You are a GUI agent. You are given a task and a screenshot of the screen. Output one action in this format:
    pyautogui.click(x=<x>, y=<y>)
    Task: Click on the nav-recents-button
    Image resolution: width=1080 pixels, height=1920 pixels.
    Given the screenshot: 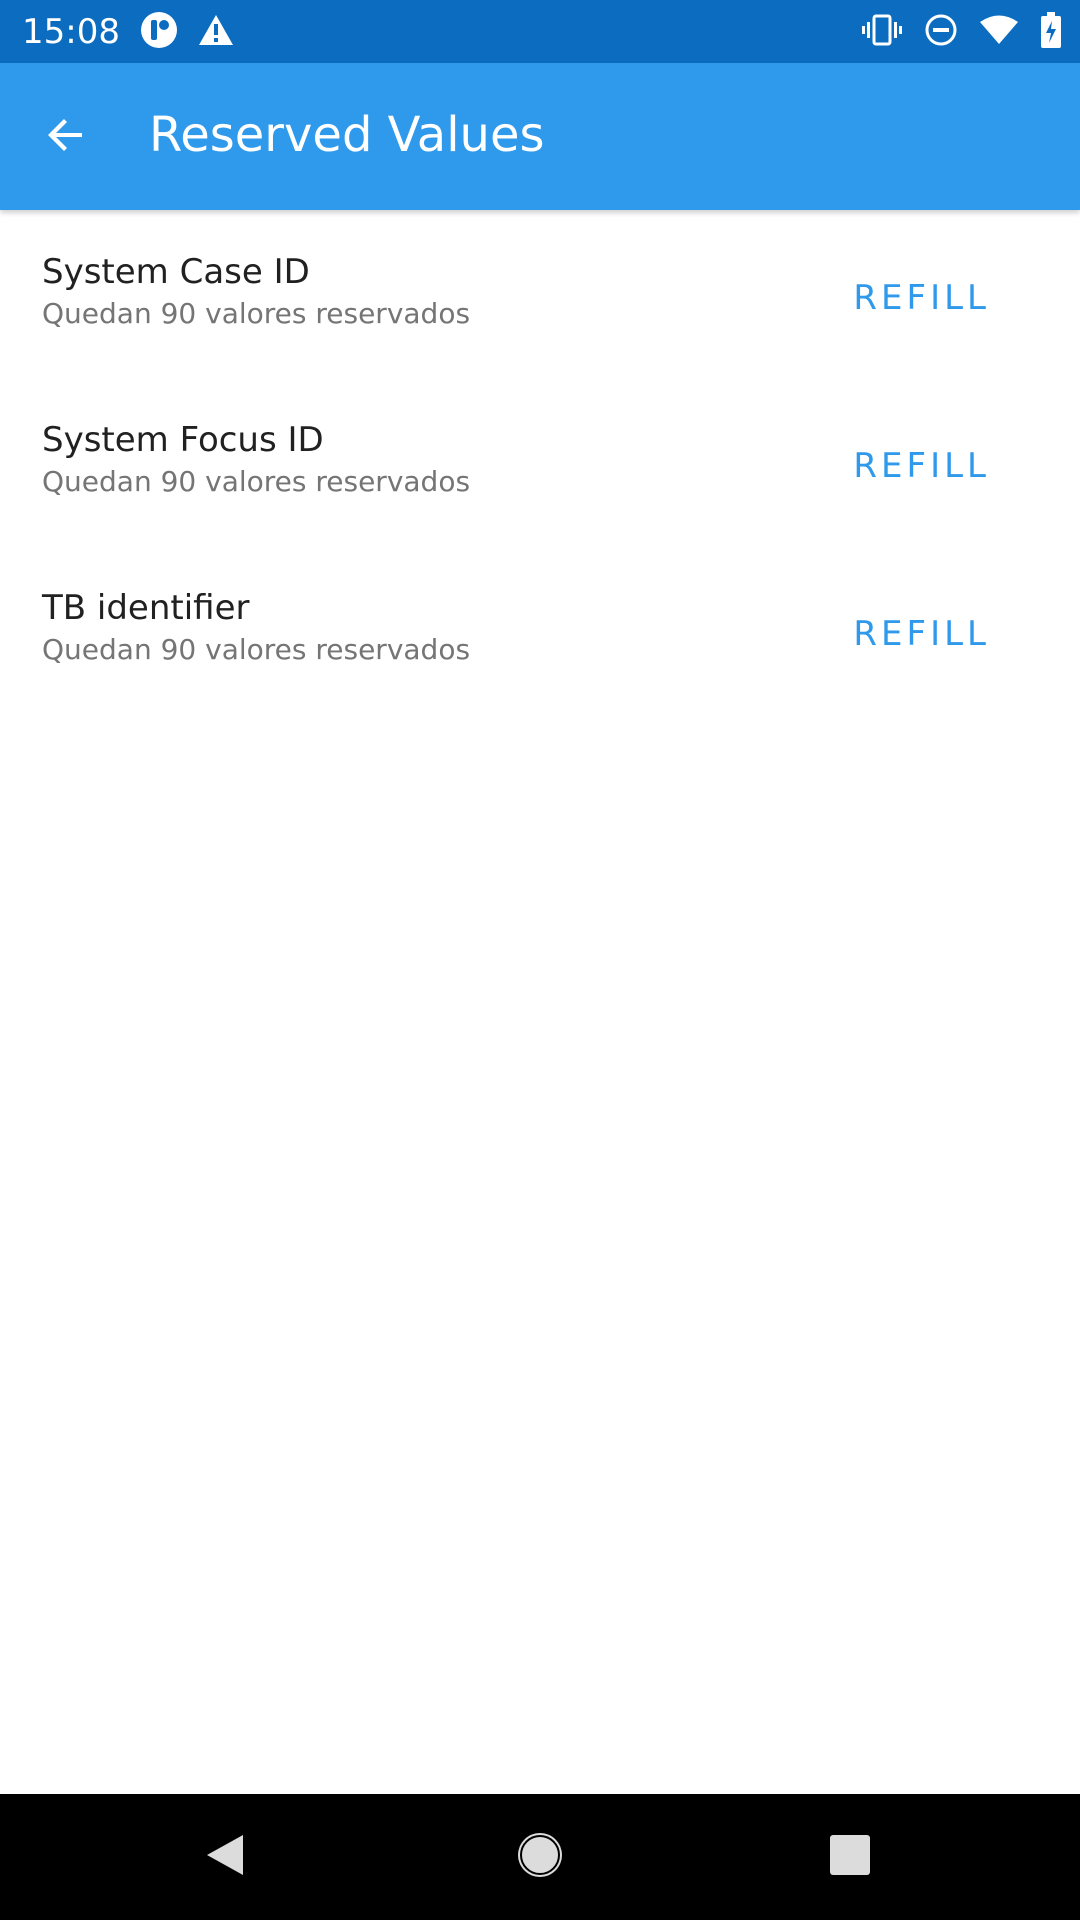 What is the action you would take?
    pyautogui.click(x=850, y=1857)
    